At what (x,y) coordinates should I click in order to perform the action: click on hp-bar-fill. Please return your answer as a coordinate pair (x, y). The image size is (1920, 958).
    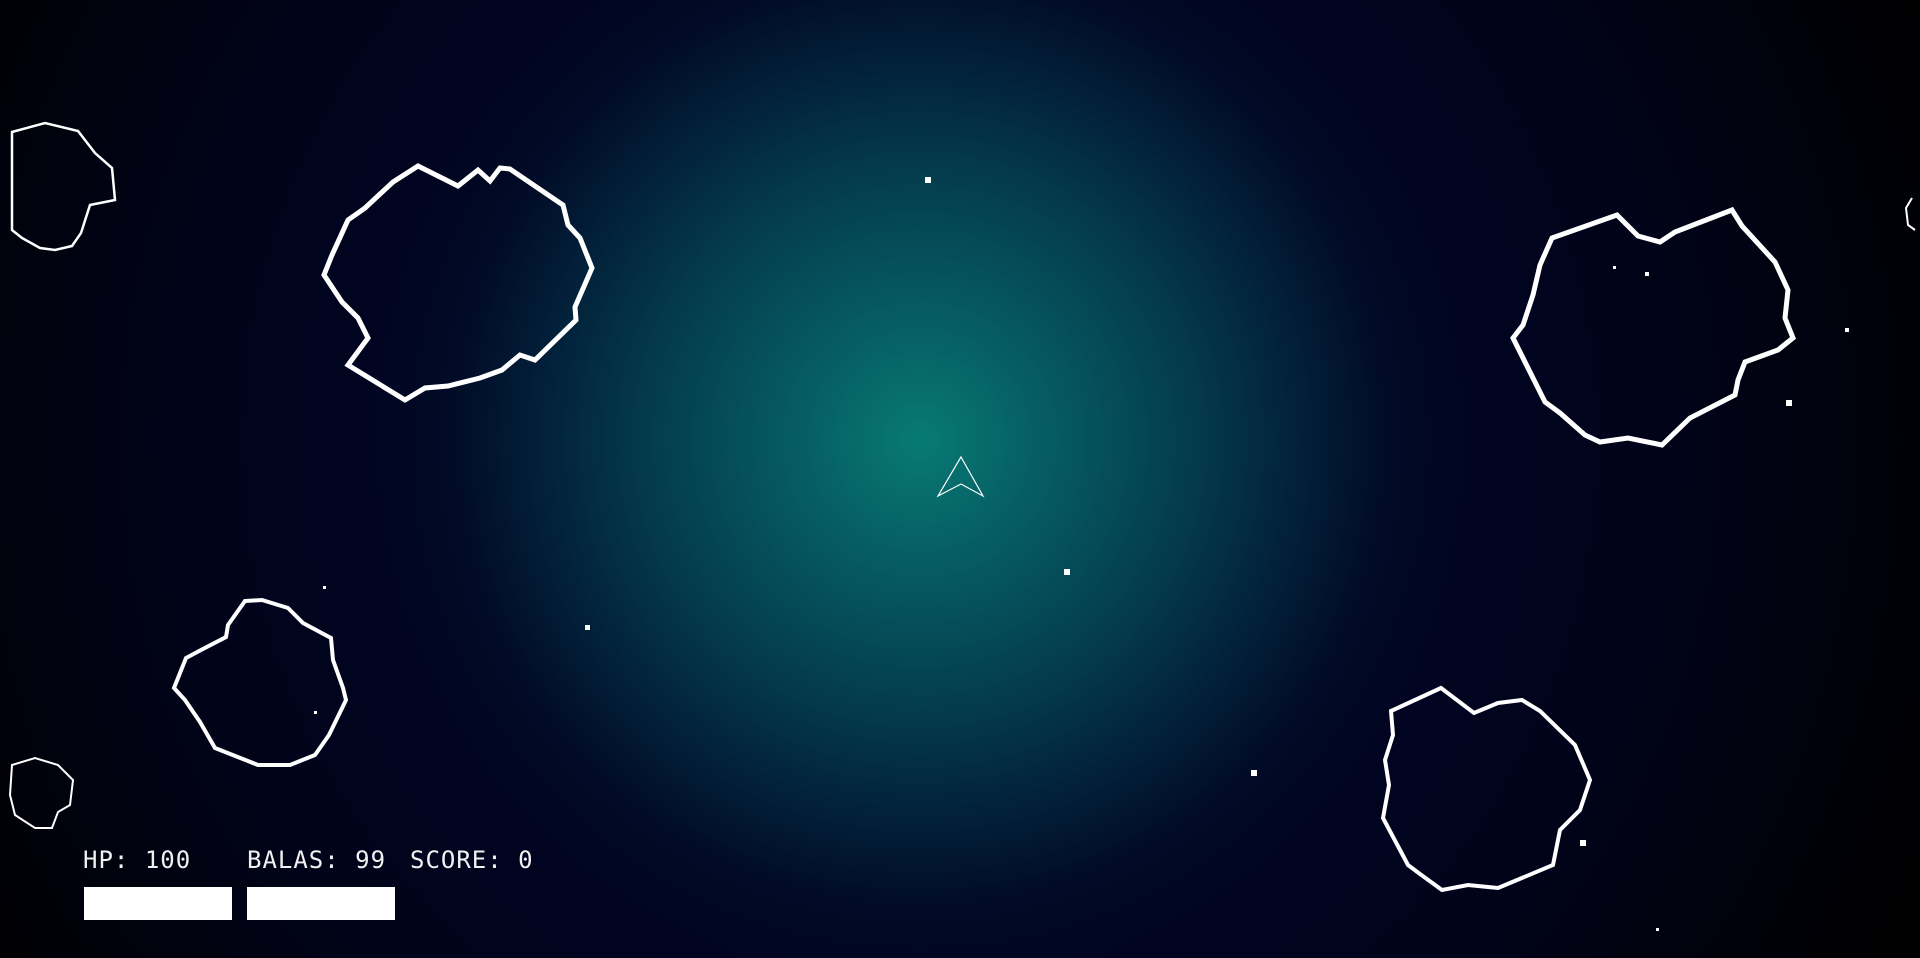
    Looking at the image, I should click on (158, 903).